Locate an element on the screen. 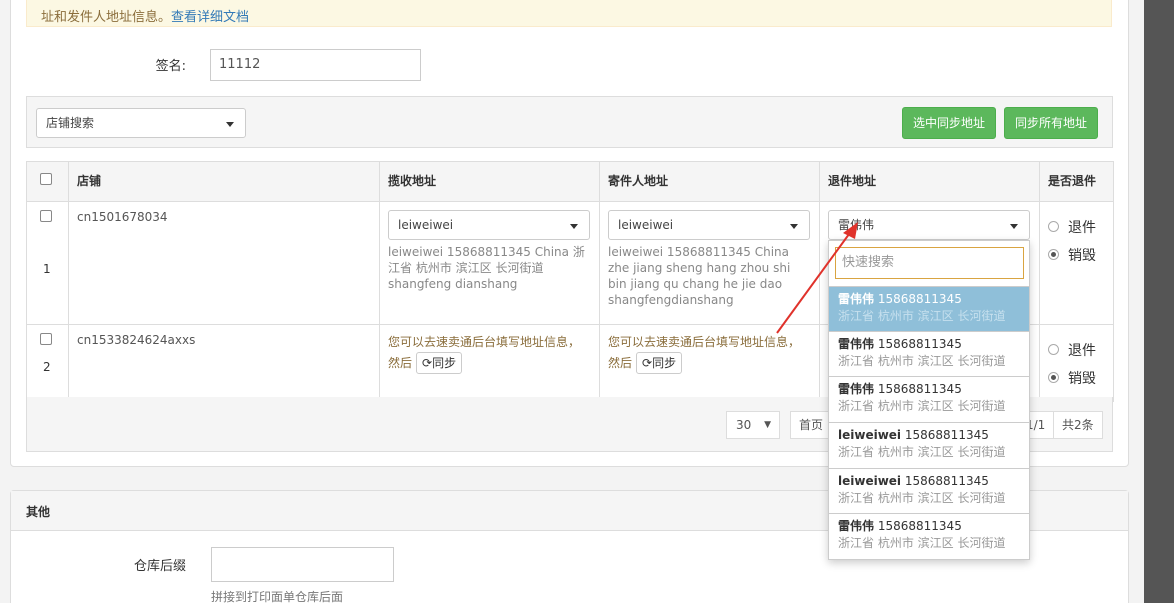  row-check-cell: 2 is located at coordinates (47, 363).